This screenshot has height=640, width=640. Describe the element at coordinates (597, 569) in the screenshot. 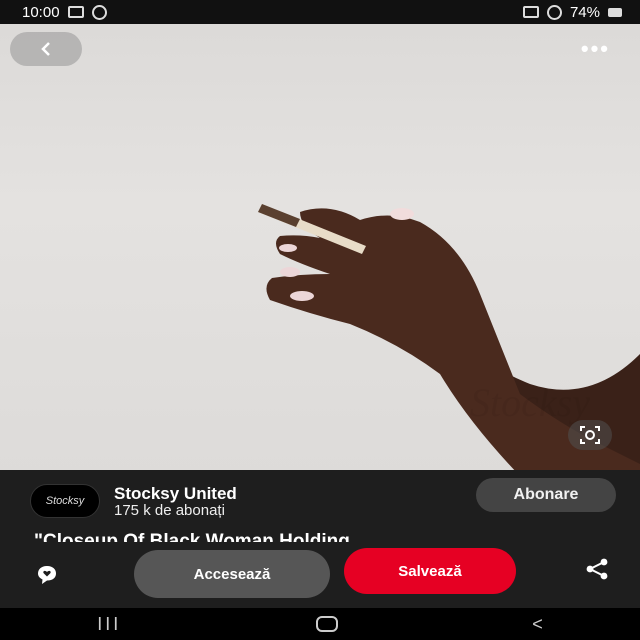

I see `share-icon` at that location.